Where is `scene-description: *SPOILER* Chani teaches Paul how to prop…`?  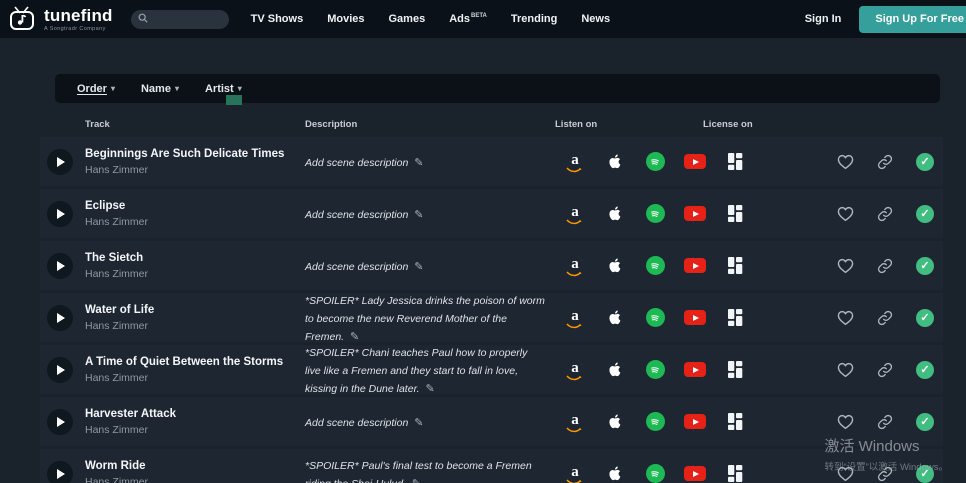 scene-description: *SPOILER* Chani teaches Paul how to prop… is located at coordinates (416, 371).